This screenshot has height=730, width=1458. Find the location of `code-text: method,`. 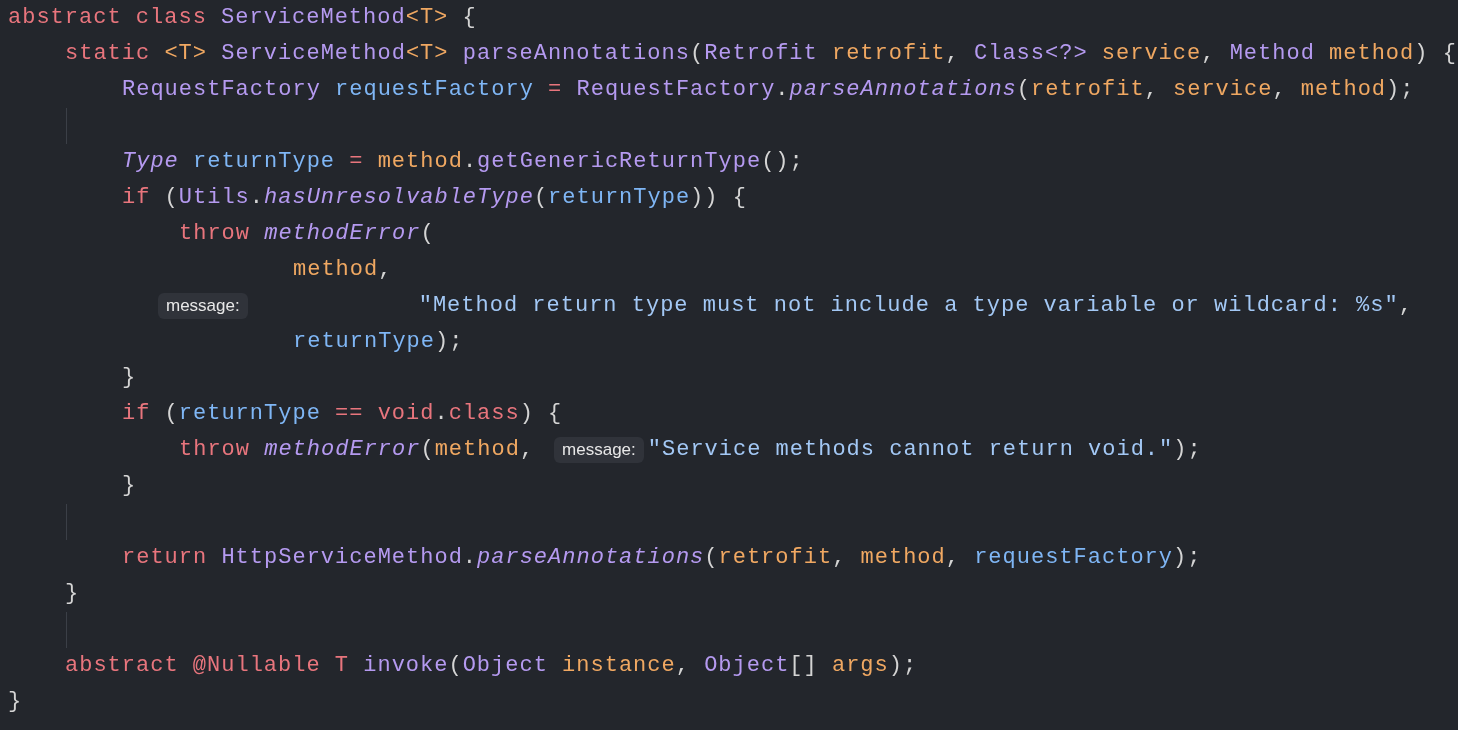

code-text: method, is located at coordinates (342, 270).